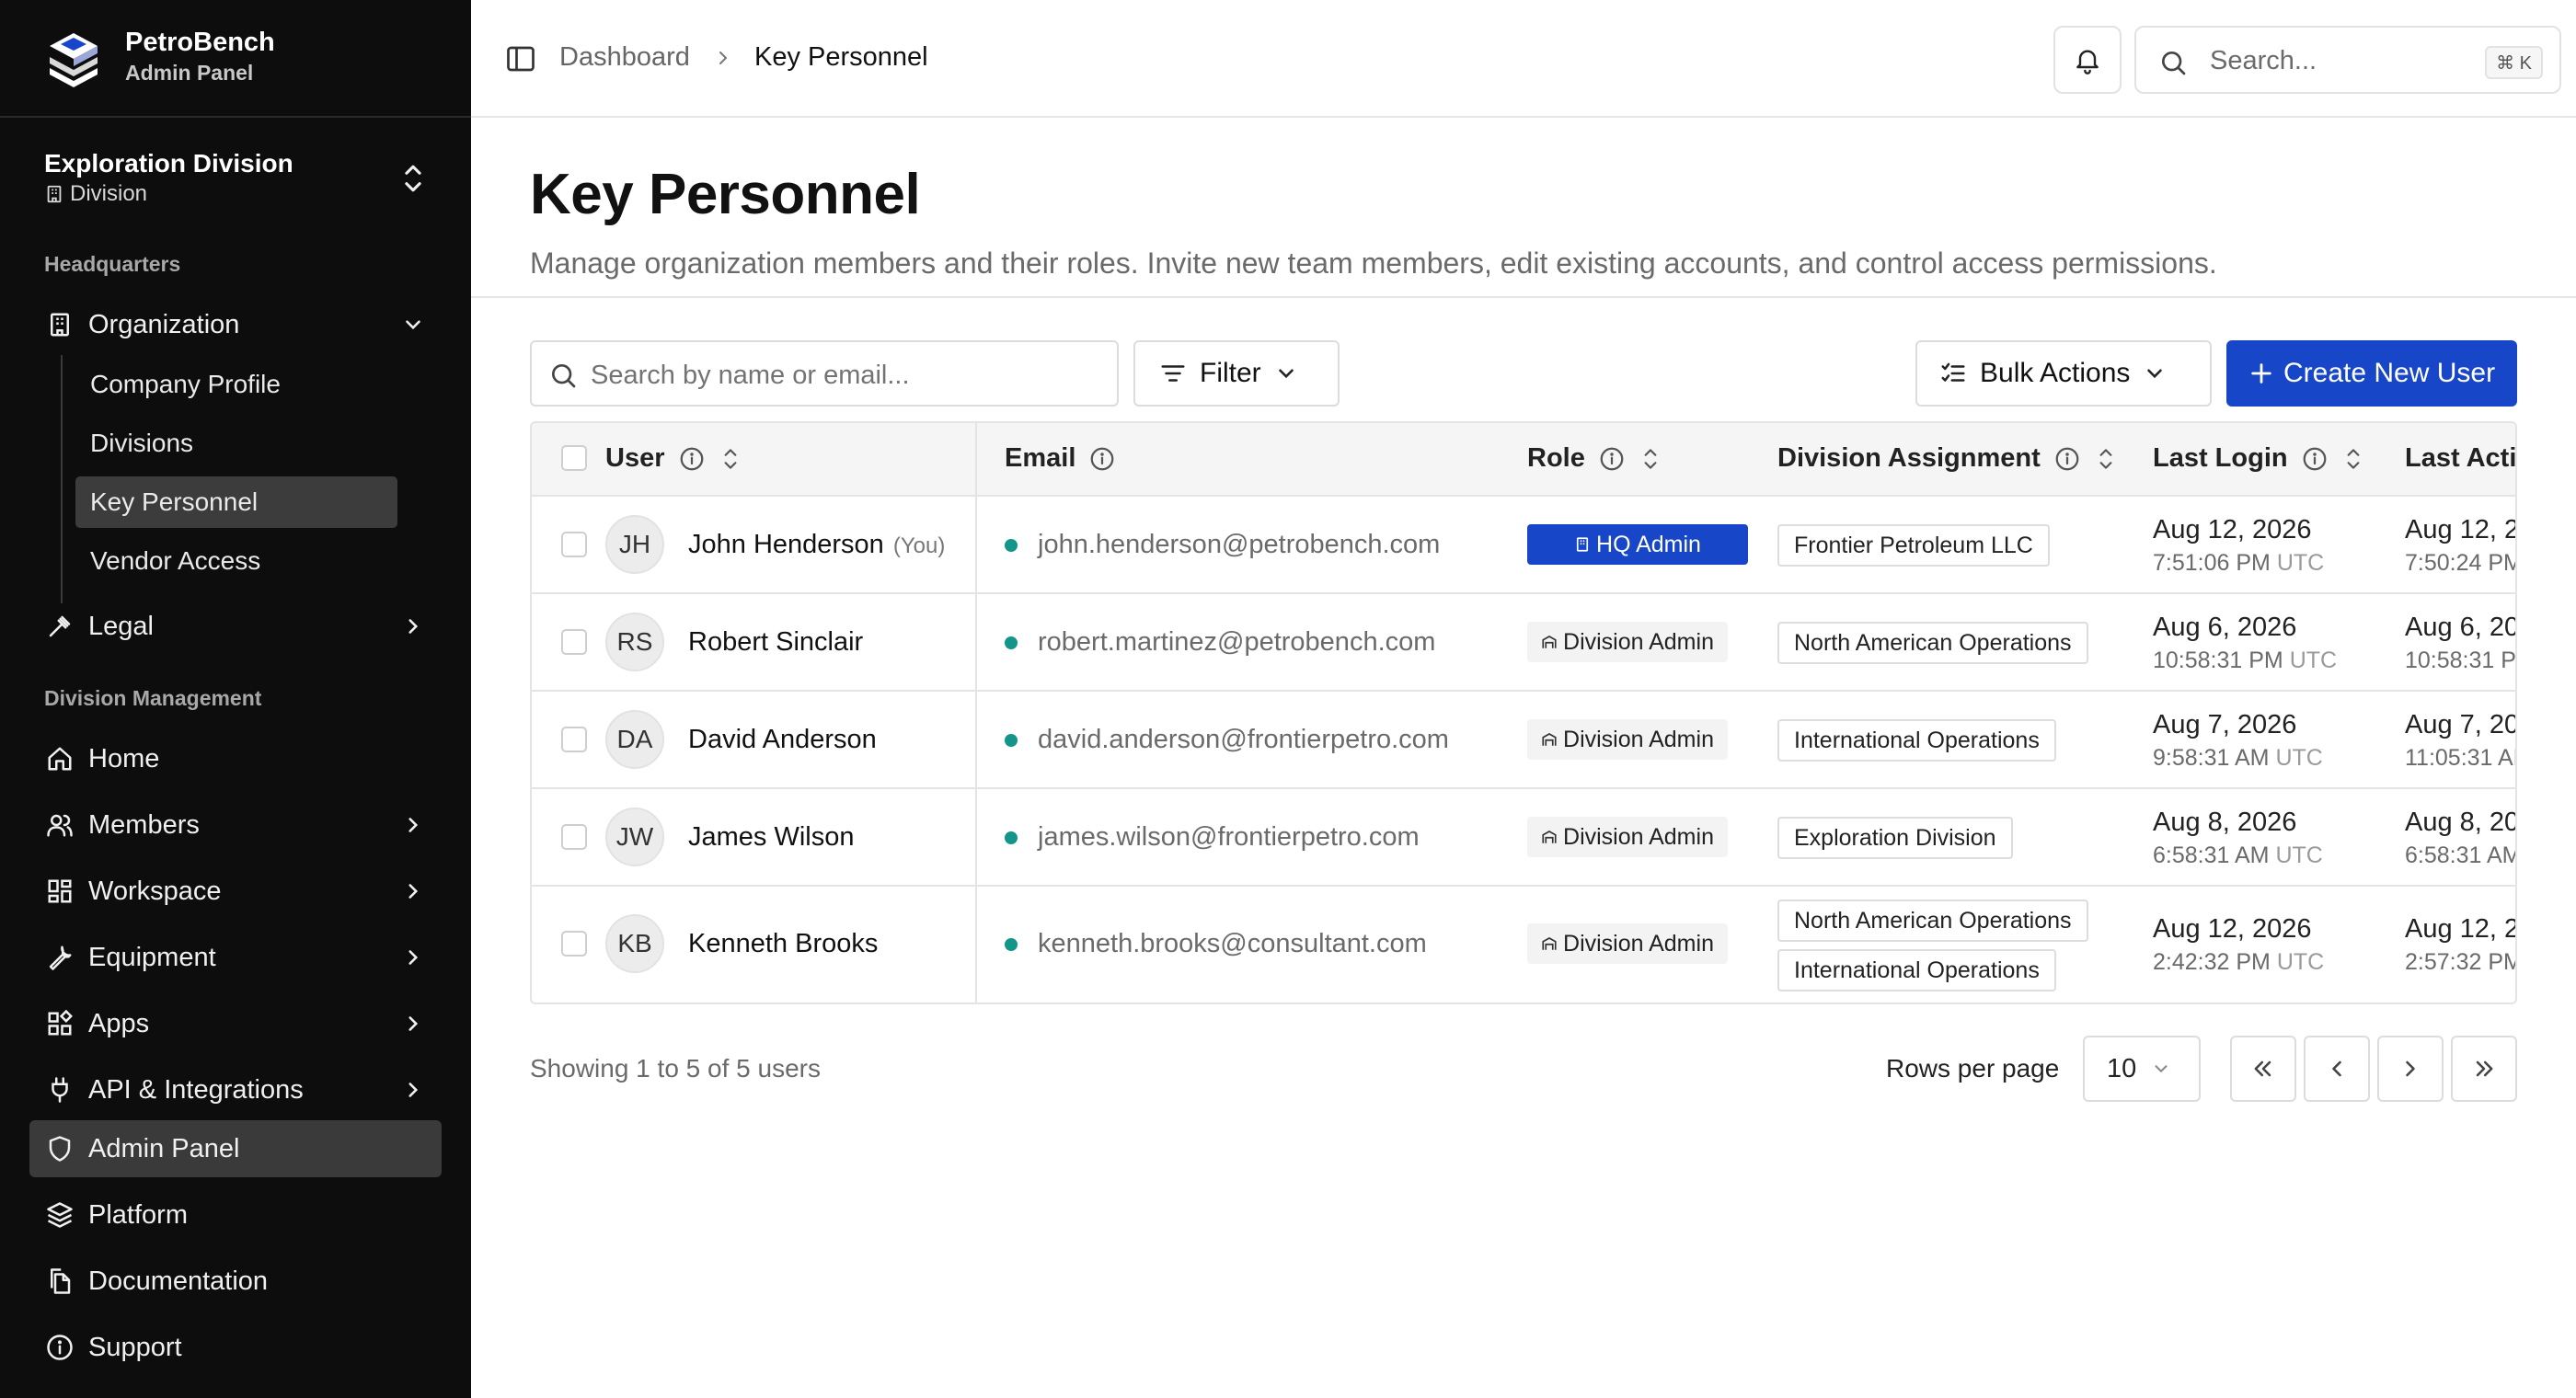  Describe the element at coordinates (2263, 1069) in the screenshot. I see `first-page-button` at that location.